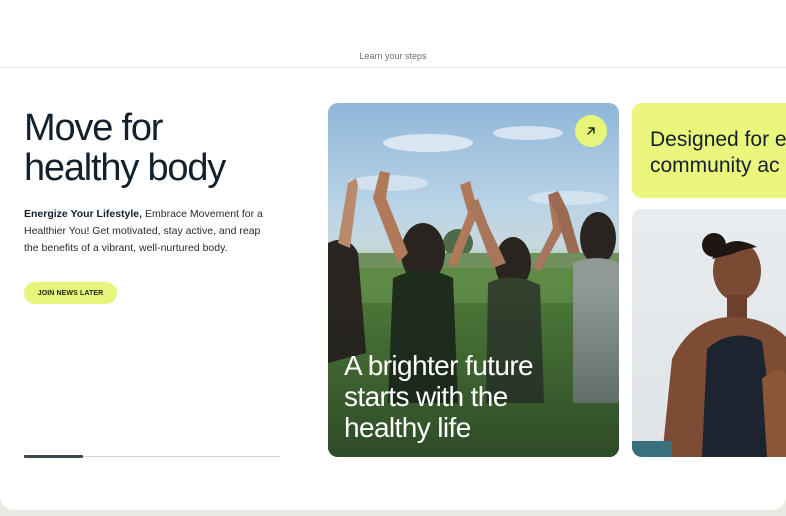 Image resolution: width=786 pixels, height=516 pixels. Describe the element at coordinates (83, 214) in the screenshot. I see `hero-description-bold: Energize Your Lifestyle,` at that location.